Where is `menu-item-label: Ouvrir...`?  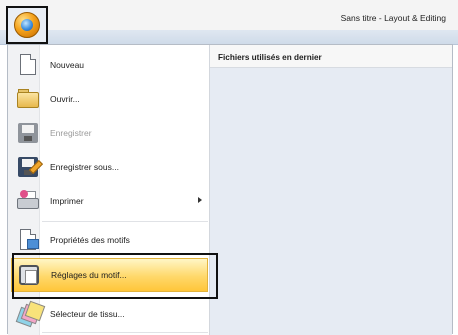
menu-item-label: Ouvrir... is located at coordinates (65, 99).